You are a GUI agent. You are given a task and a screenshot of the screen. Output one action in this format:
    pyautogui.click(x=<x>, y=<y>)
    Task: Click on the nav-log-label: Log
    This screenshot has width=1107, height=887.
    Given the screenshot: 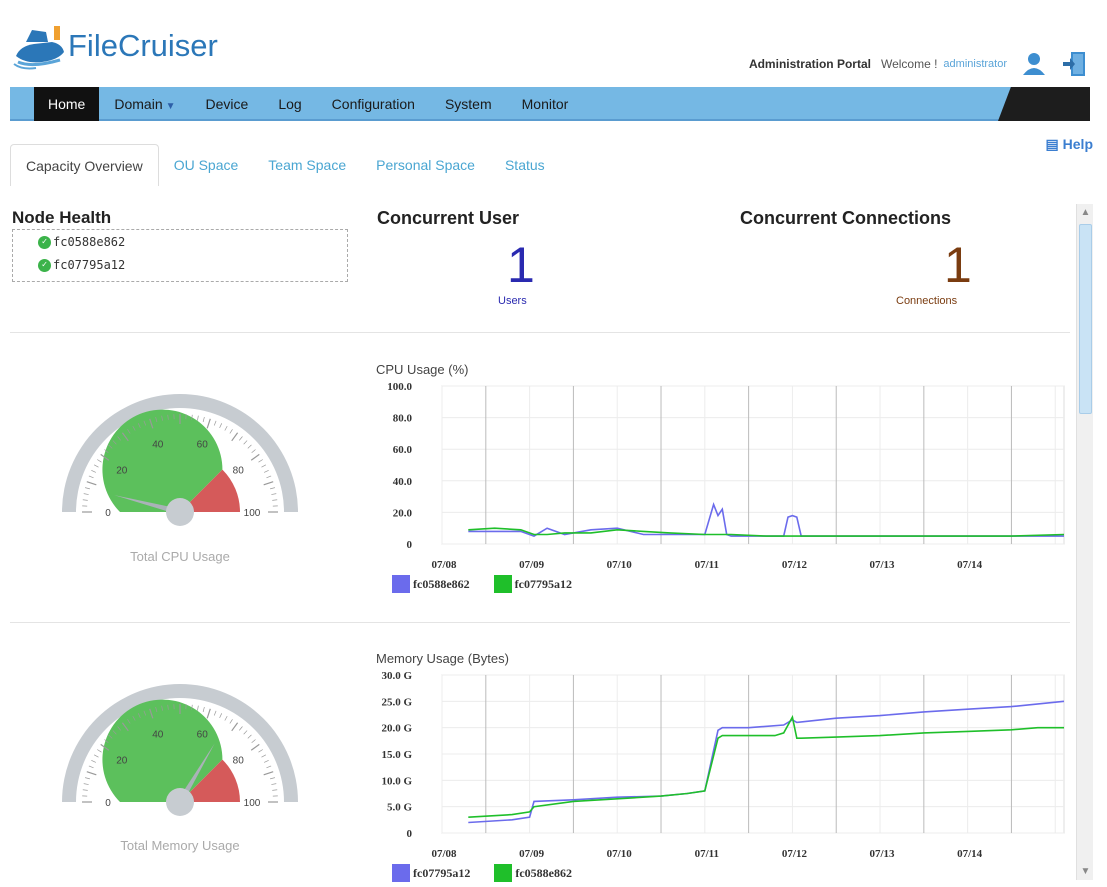 What is the action you would take?
    pyautogui.click(x=290, y=104)
    